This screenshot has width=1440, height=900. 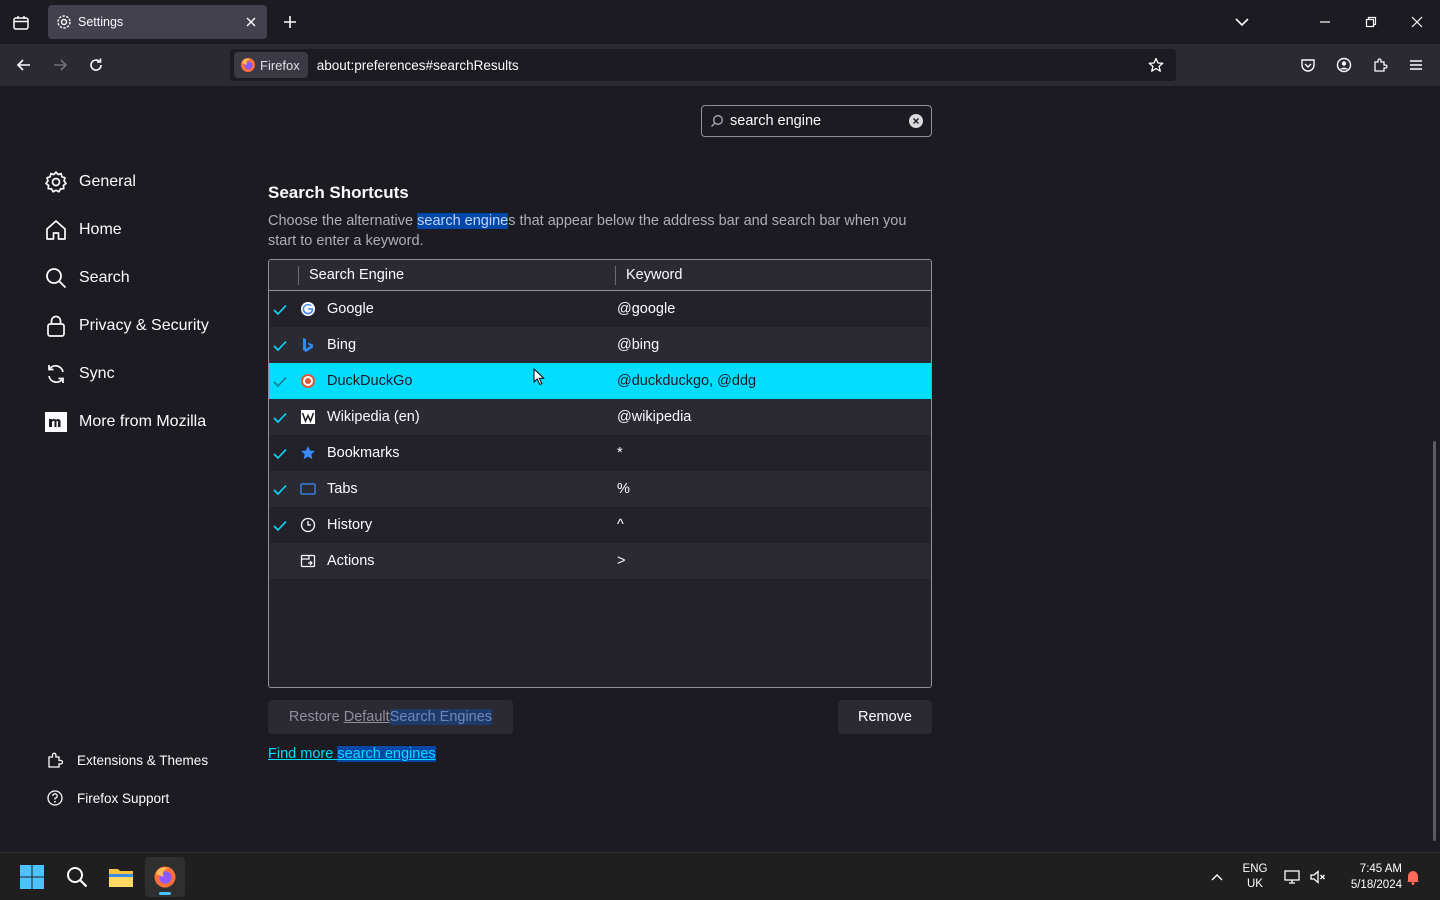 What do you see at coordinates (646, 309) in the screenshot?
I see `engine-keyword: @google` at bounding box center [646, 309].